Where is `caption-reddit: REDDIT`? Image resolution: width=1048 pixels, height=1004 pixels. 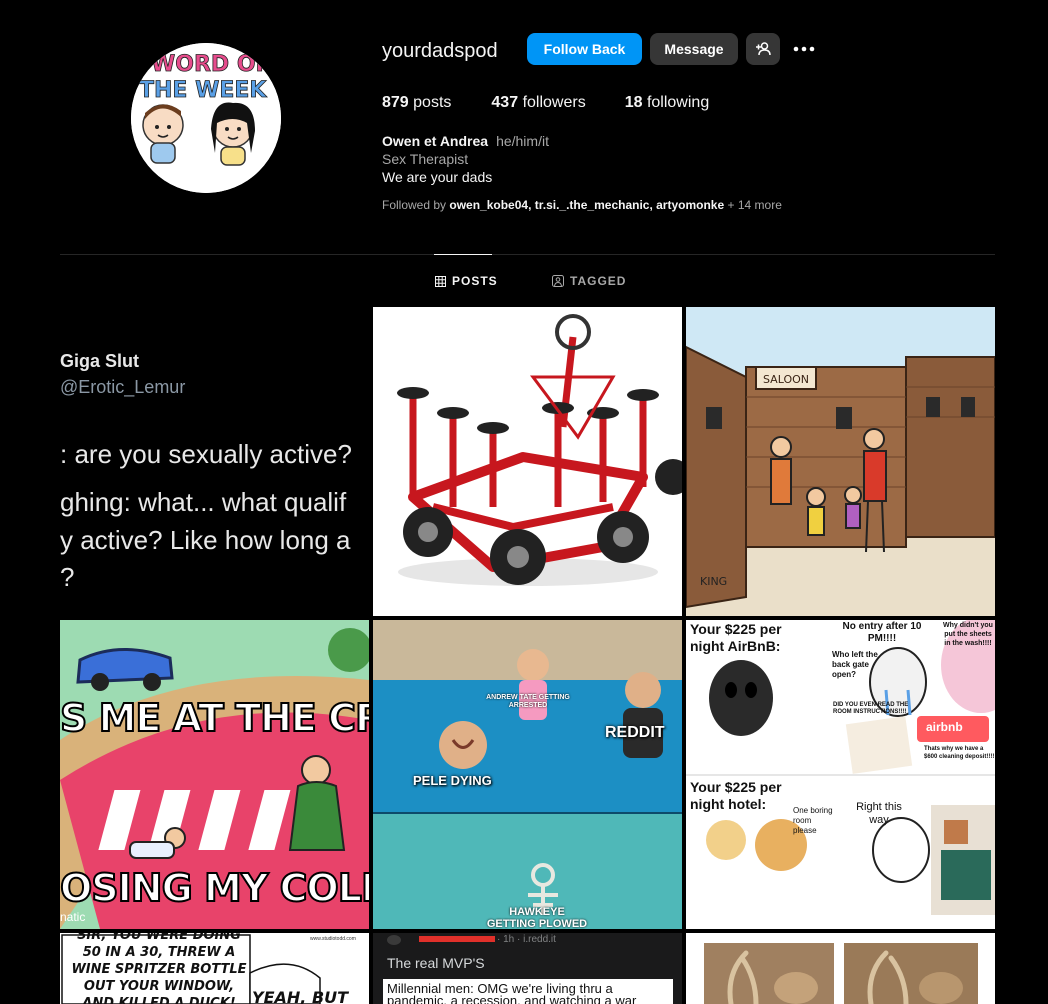
caption-reddit: REDDIT is located at coordinates (635, 732).